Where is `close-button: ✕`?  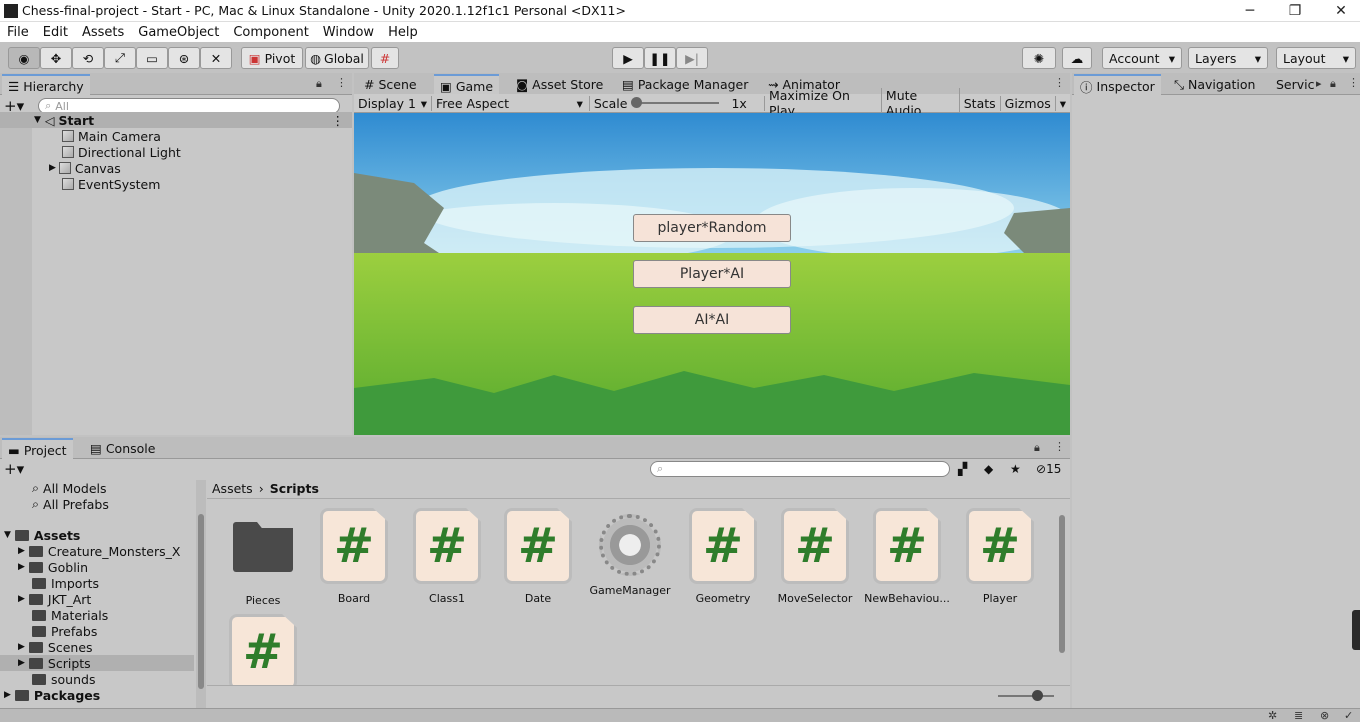 close-button: ✕ is located at coordinates (1339, 11).